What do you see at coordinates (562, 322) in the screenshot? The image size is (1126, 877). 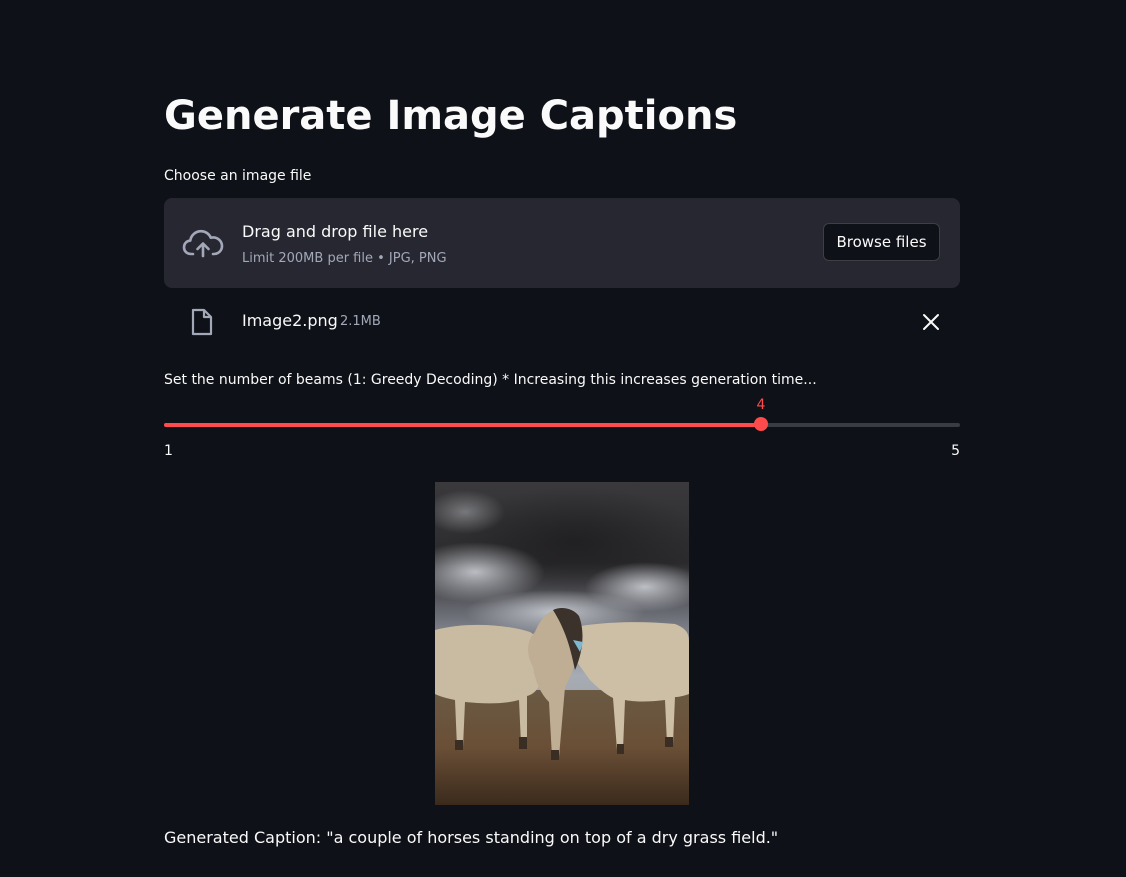 I see `uploaded-file-row: Image2.png 2.1MB` at bounding box center [562, 322].